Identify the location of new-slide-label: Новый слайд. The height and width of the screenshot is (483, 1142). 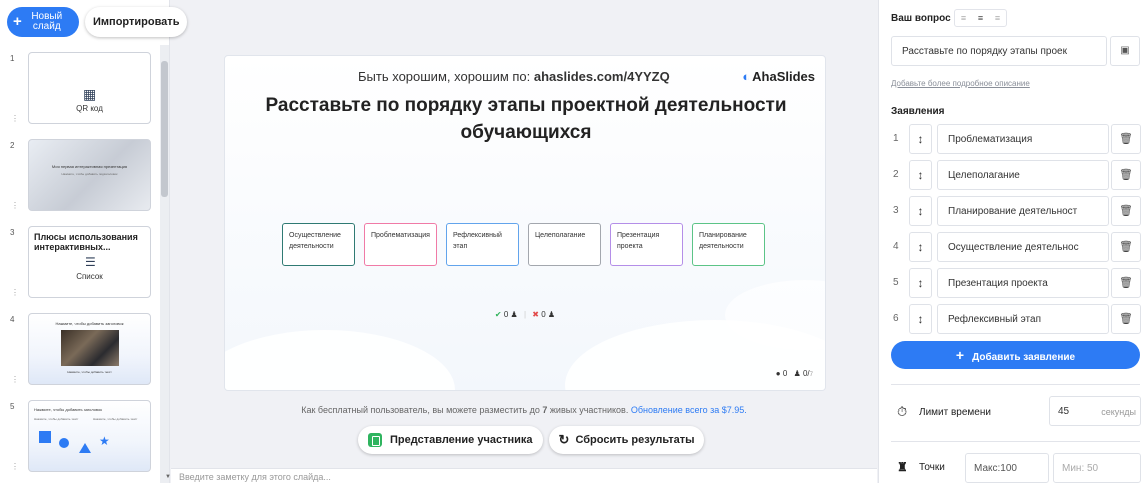
(47, 21).